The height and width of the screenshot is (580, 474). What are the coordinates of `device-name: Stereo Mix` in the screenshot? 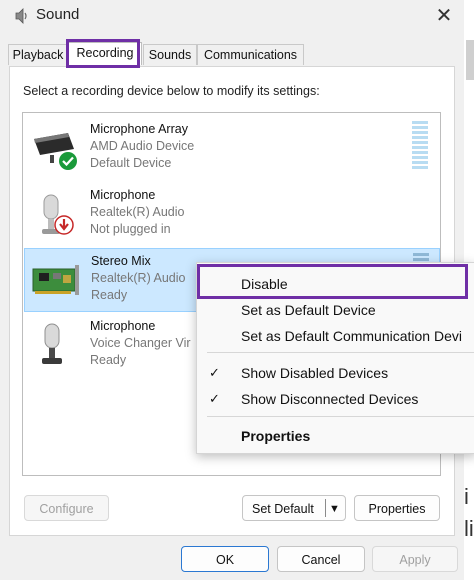 It's located at (121, 261).